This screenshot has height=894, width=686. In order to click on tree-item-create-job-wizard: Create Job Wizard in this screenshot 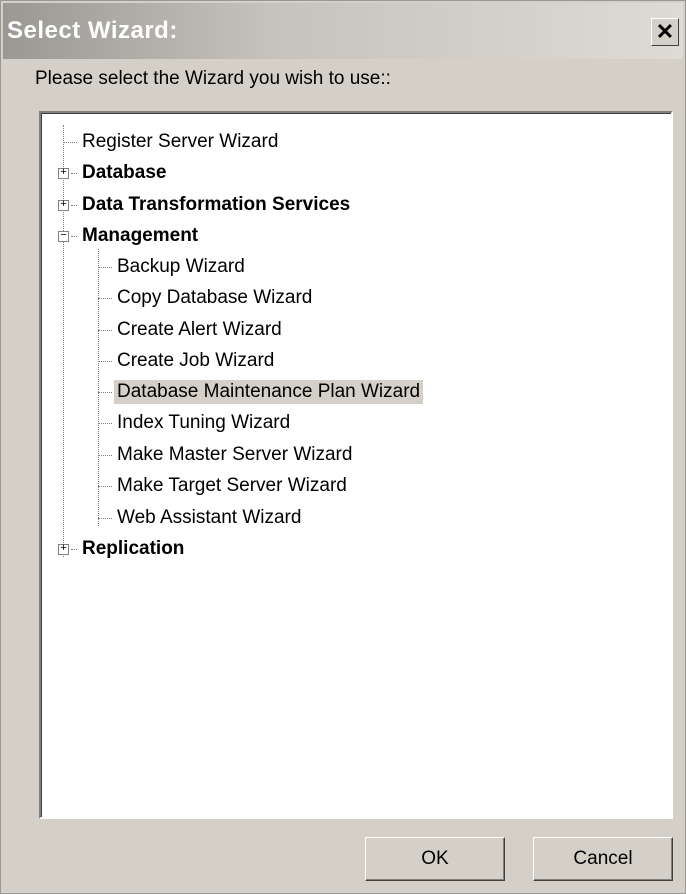, I will do `click(187, 361)`.